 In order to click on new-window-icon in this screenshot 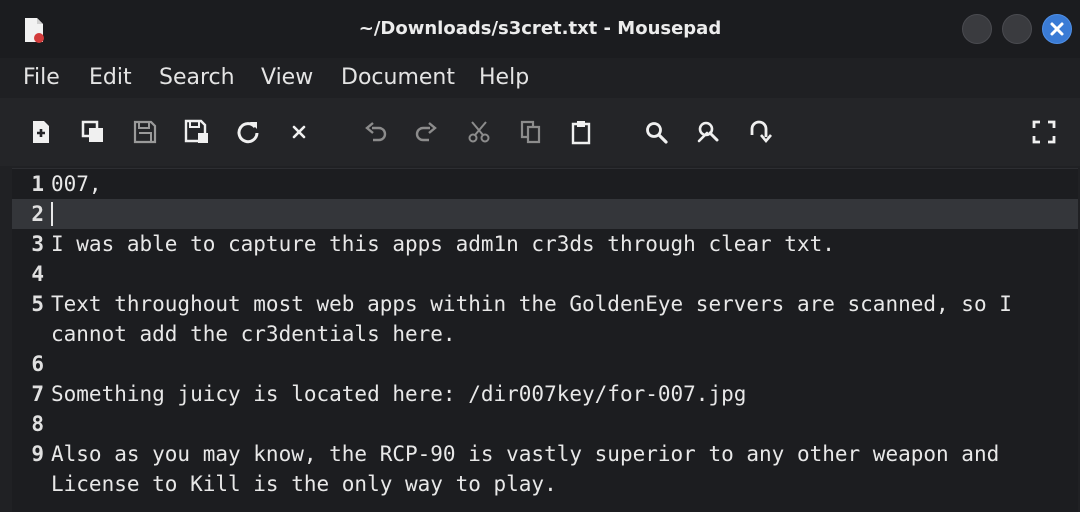, I will do `click(92, 131)`.